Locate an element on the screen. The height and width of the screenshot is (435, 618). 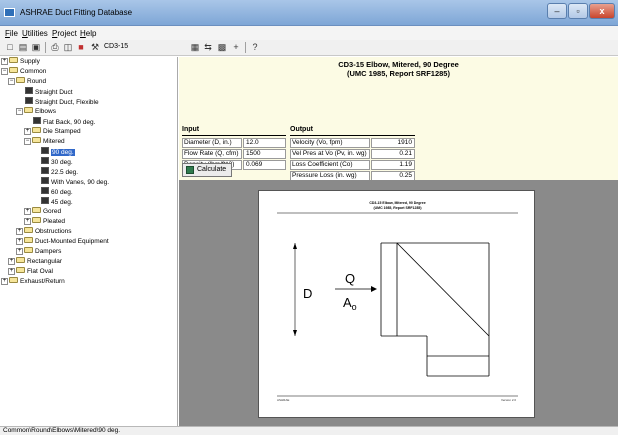
tree-node-round: − Round is located at coordinates (27, 82).